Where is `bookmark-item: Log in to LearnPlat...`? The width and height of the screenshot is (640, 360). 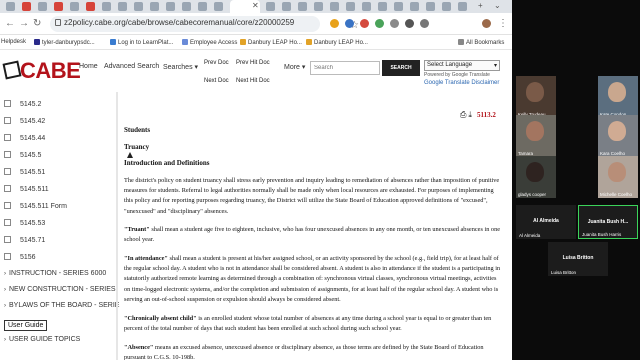 bookmark-item: Log in to LearnPlat... is located at coordinates (141, 42).